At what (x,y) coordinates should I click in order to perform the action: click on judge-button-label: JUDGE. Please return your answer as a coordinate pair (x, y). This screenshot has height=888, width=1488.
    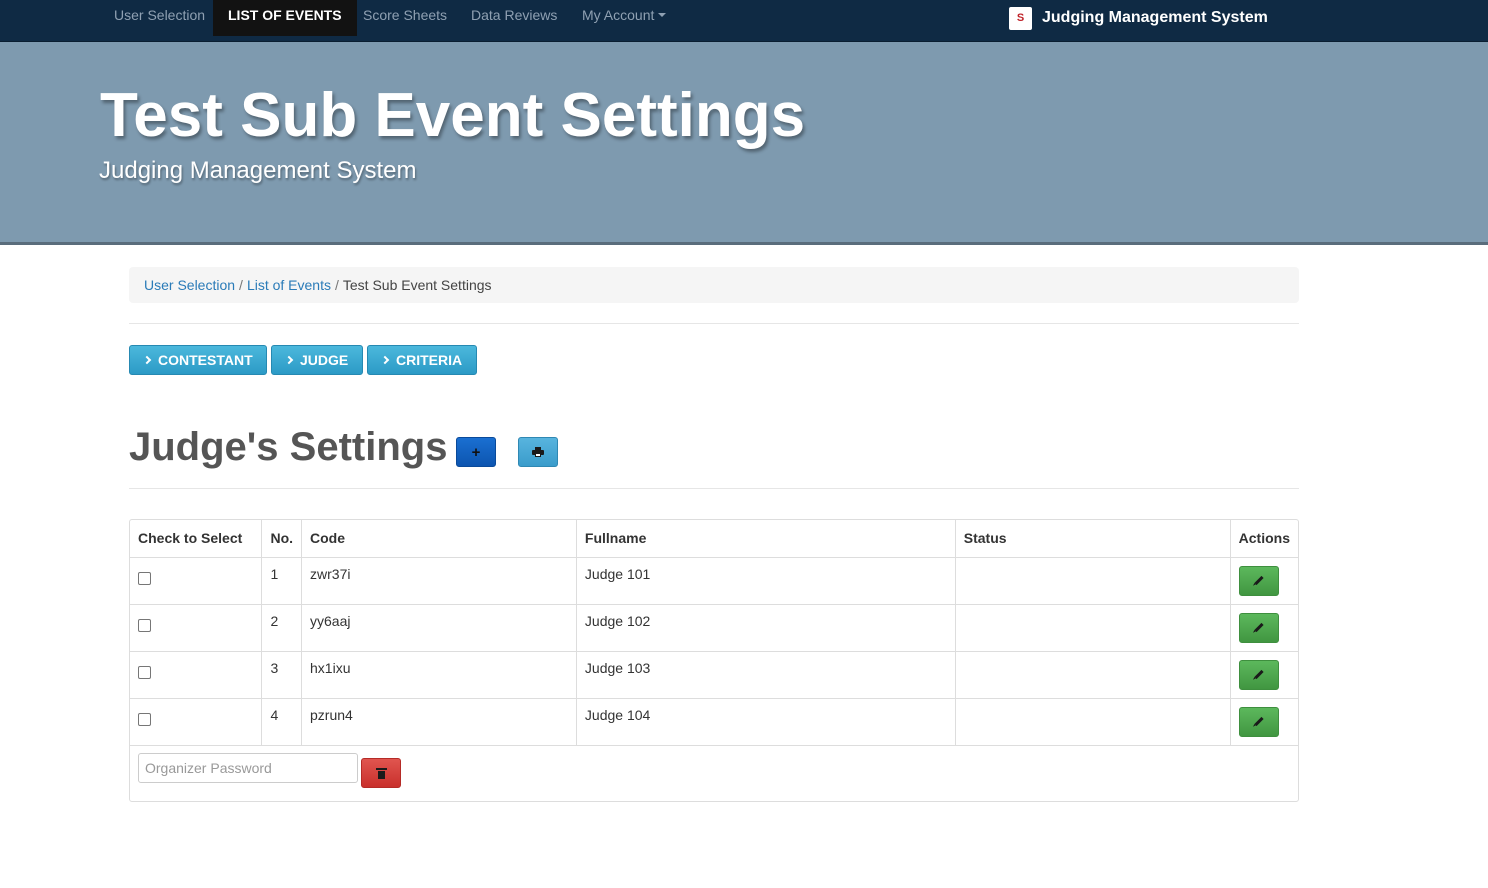
    Looking at the image, I should click on (324, 360).